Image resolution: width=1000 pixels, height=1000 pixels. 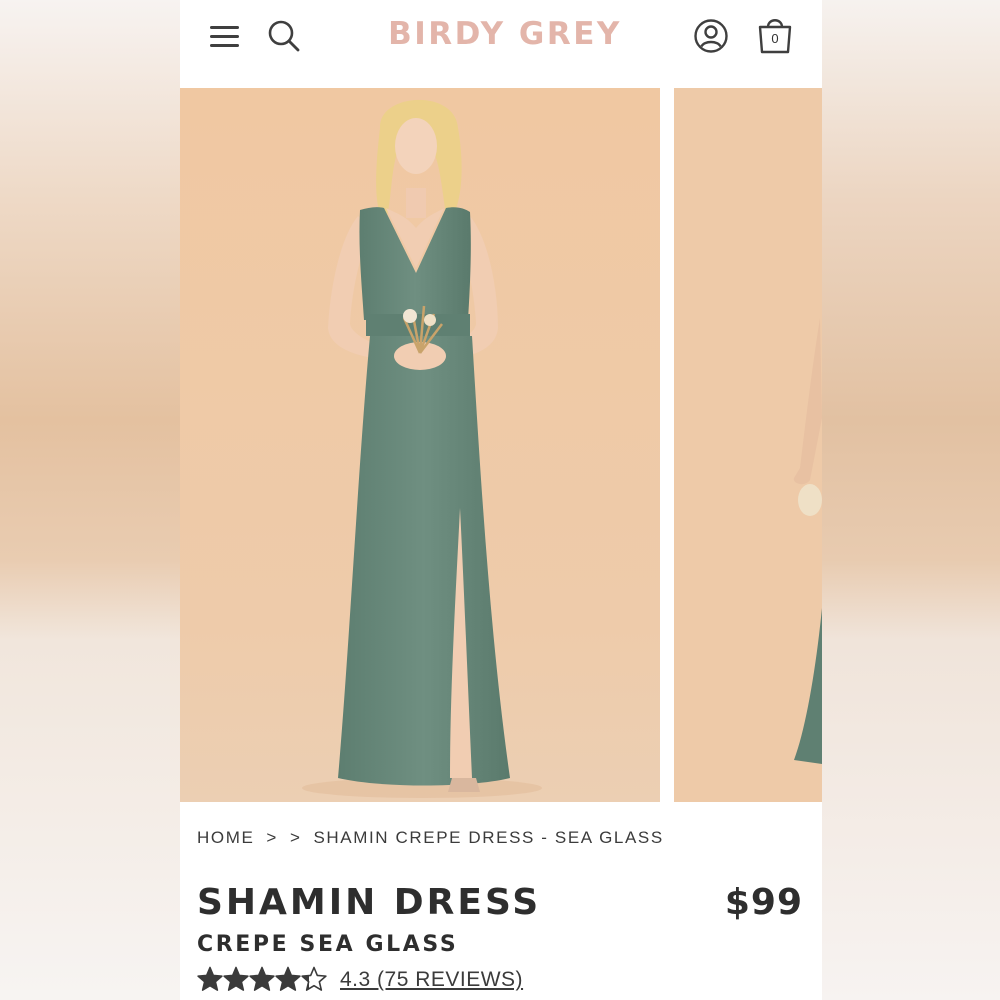 I want to click on site-header: BIRDY GREY 0, so click(x=501, y=44).